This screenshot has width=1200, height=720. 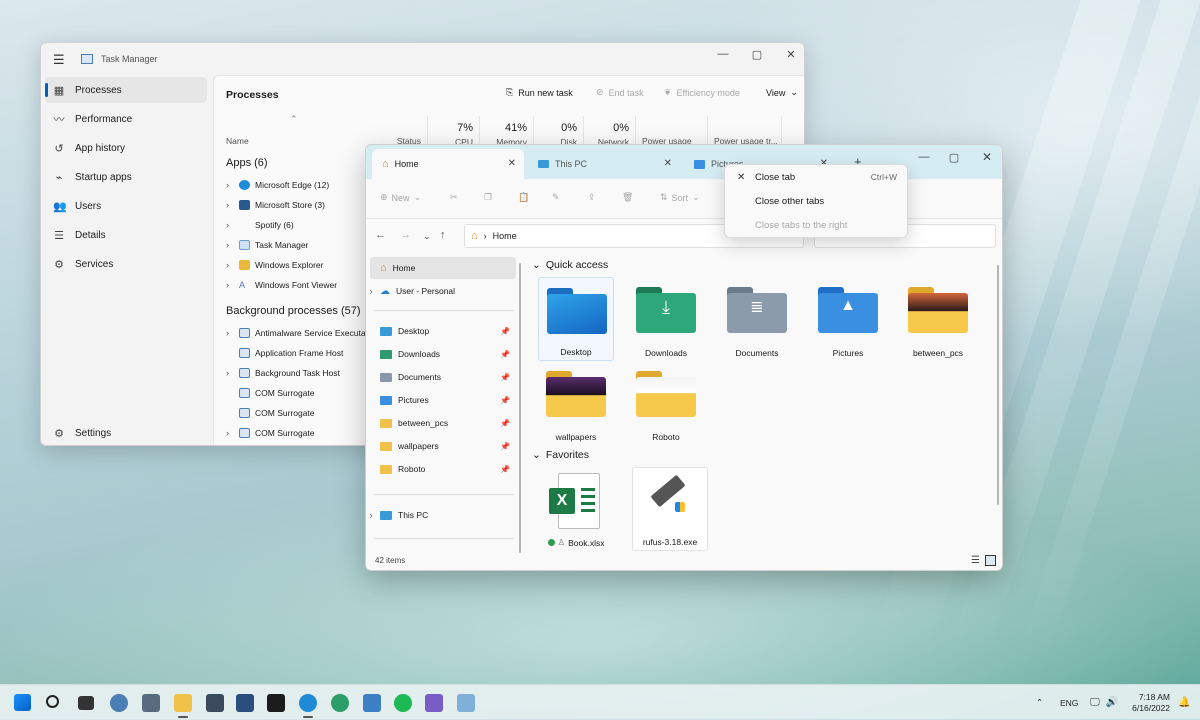 What do you see at coordinates (448, 164) in the screenshot?
I see `tab-home: ⌂ Home ✕` at bounding box center [448, 164].